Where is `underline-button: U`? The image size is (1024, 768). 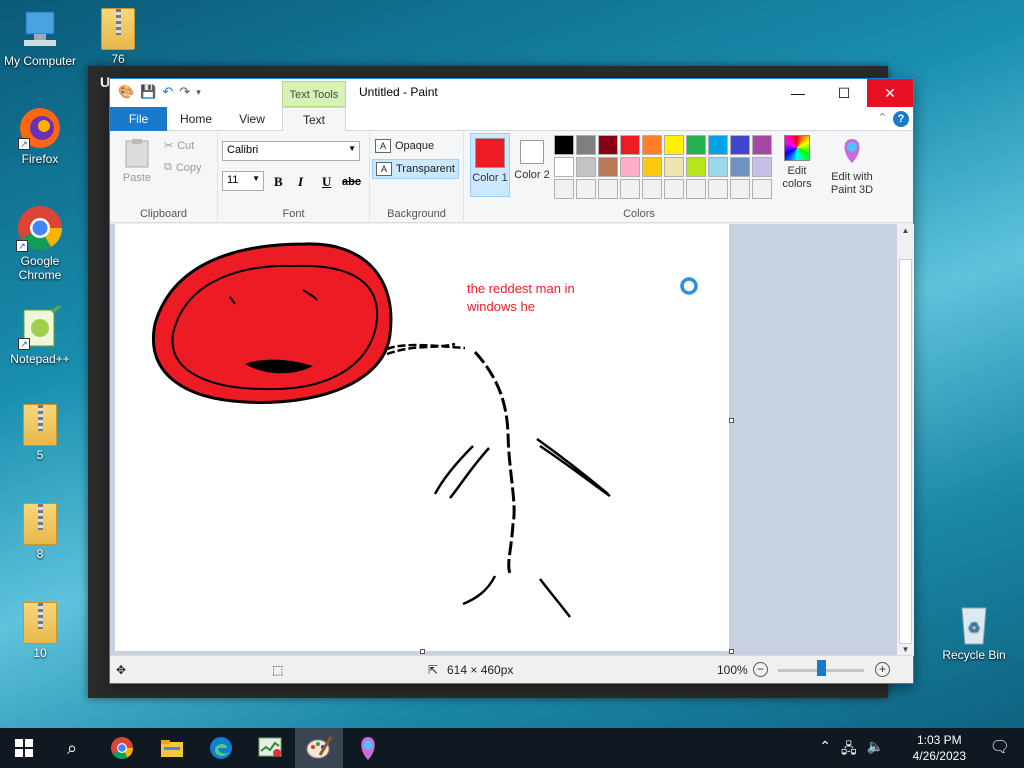
underline-button: U is located at coordinates (326, 182).